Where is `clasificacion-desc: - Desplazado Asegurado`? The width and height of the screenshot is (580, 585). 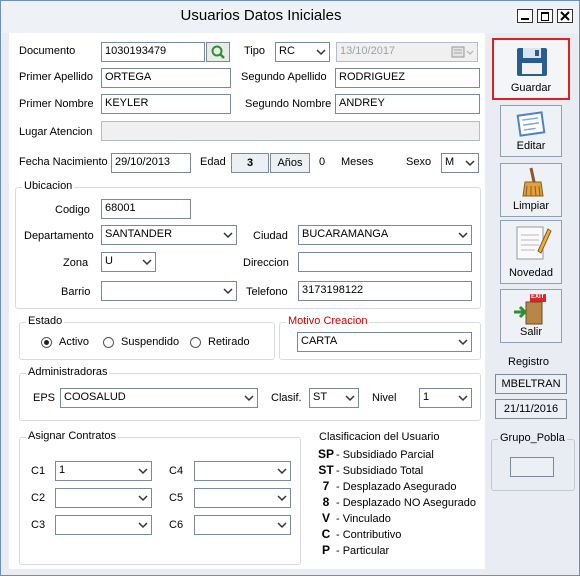 clasificacion-desc: - Desplazado Asegurado is located at coordinates (396, 487).